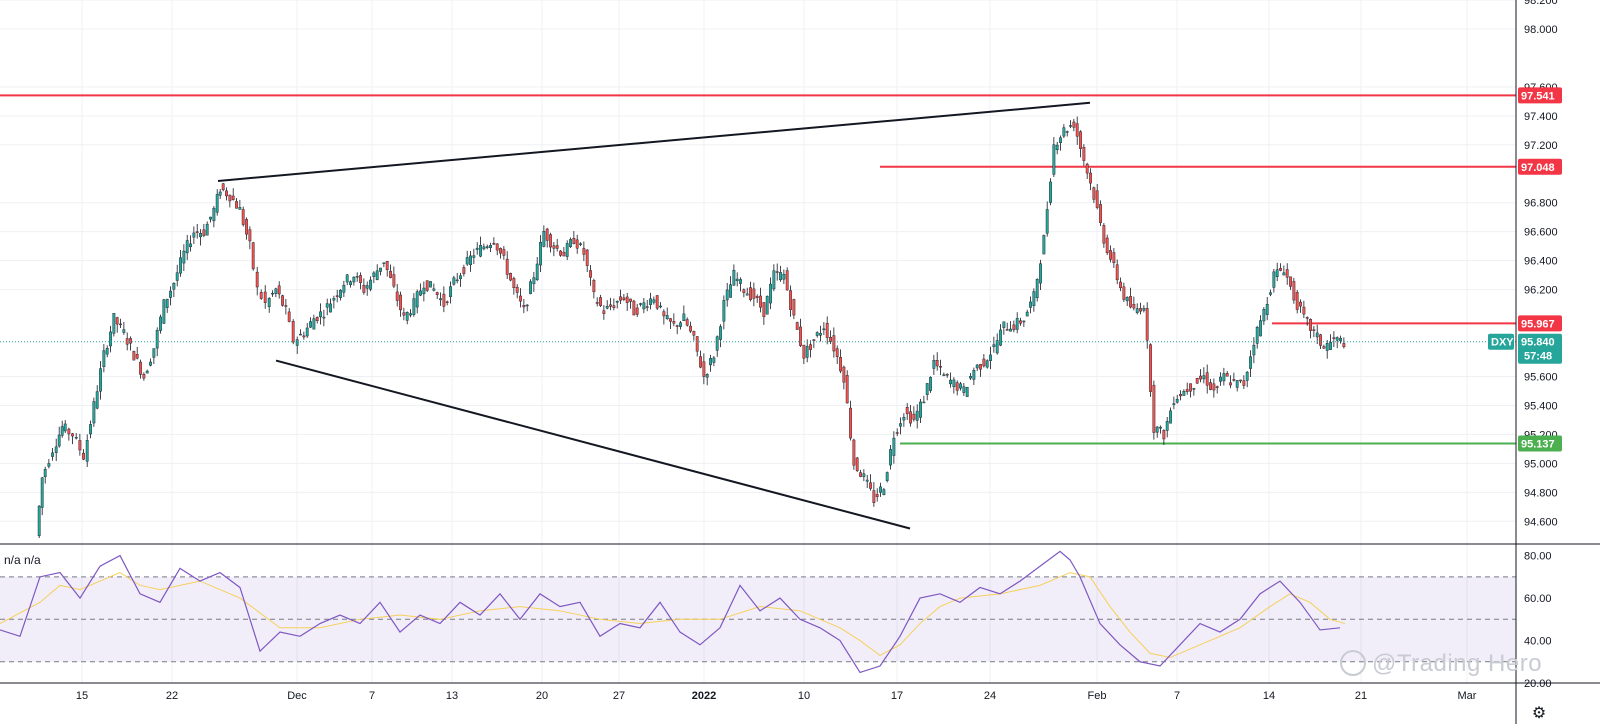  What do you see at coordinates (1538, 343) in the screenshot?
I see `last-price-label: 95.840` at bounding box center [1538, 343].